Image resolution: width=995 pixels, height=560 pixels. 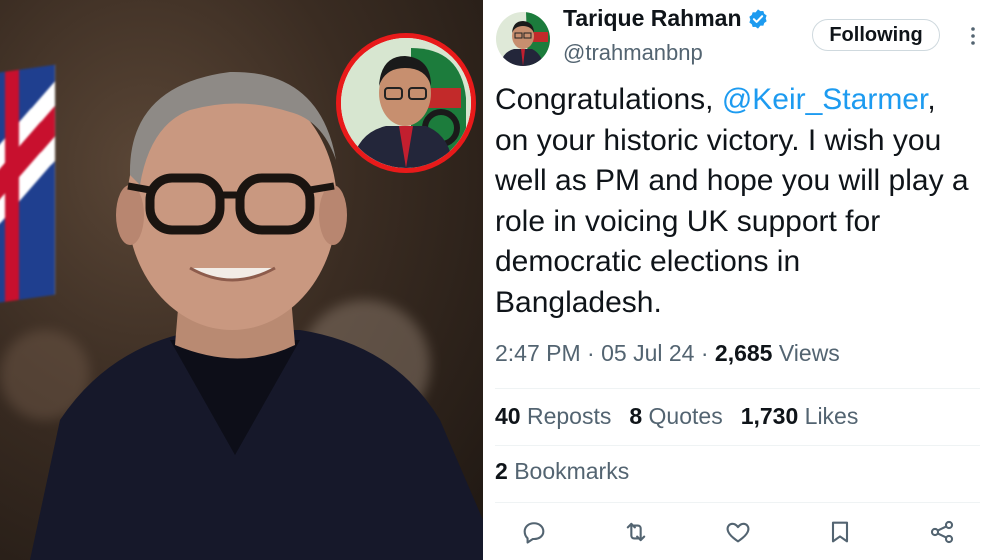 What do you see at coordinates (608, 99) in the screenshot?
I see `tweet-text-part: Congratulations,` at bounding box center [608, 99].